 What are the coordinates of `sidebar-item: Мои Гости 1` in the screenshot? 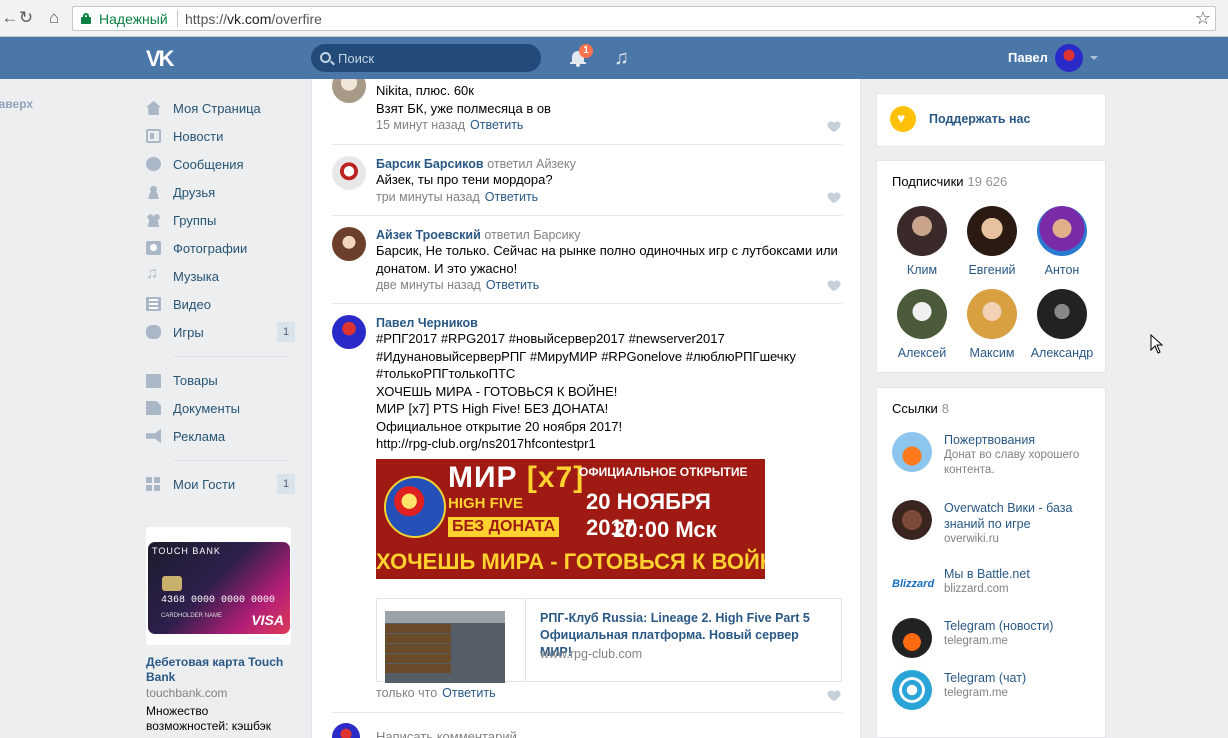 It's located at (221, 484).